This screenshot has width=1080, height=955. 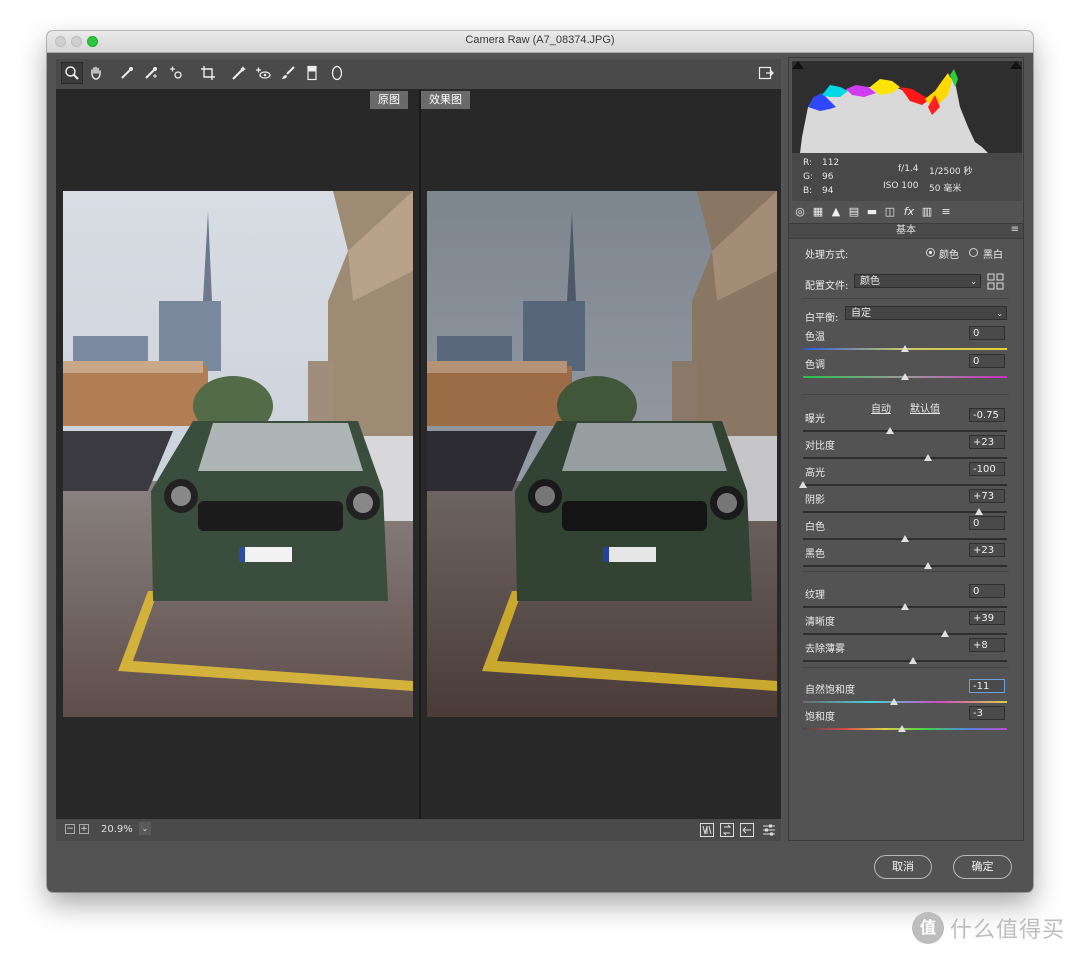 What do you see at coordinates (995, 281) in the screenshot?
I see `profile-browser-icon` at bounding box center [995, 281].